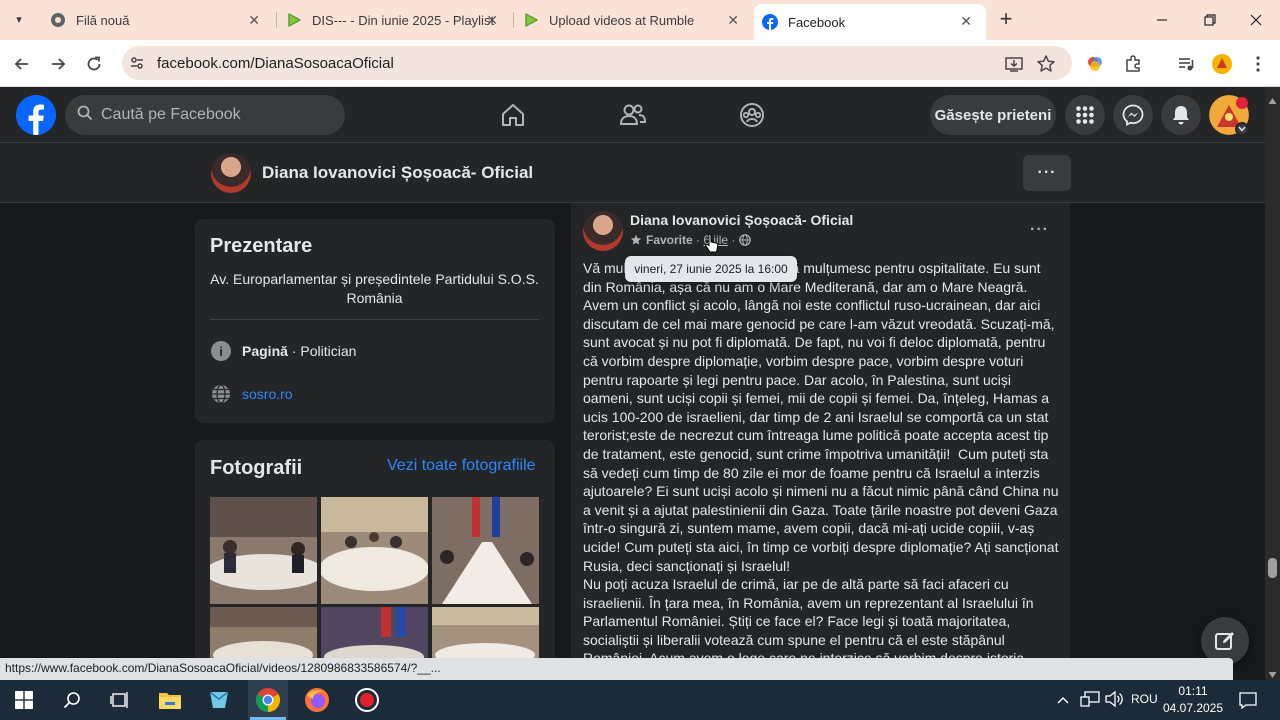  What do you see at coordinates (741, 220) in the screenshot?
I see `post-author-name: Diana Iovanovici Șoșoacă- Oficial` at bounding box center [741, 220].